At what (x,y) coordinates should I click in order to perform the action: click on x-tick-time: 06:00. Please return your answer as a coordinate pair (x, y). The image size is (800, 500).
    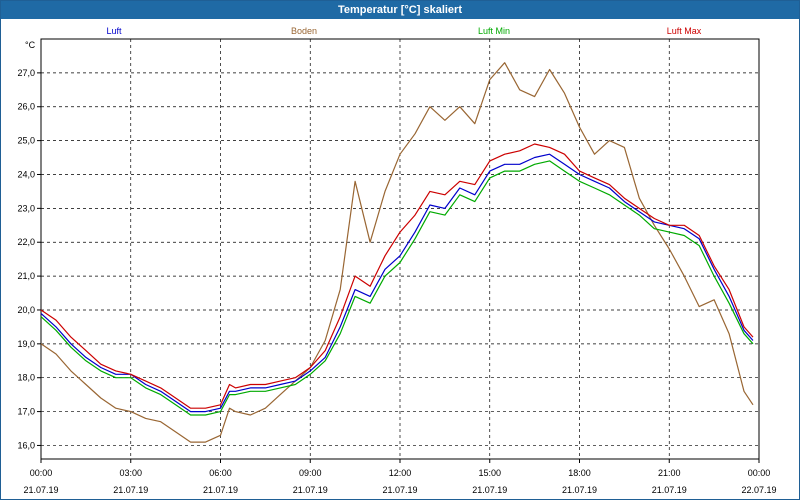
    Looking at the image, I should click on (220, 473).